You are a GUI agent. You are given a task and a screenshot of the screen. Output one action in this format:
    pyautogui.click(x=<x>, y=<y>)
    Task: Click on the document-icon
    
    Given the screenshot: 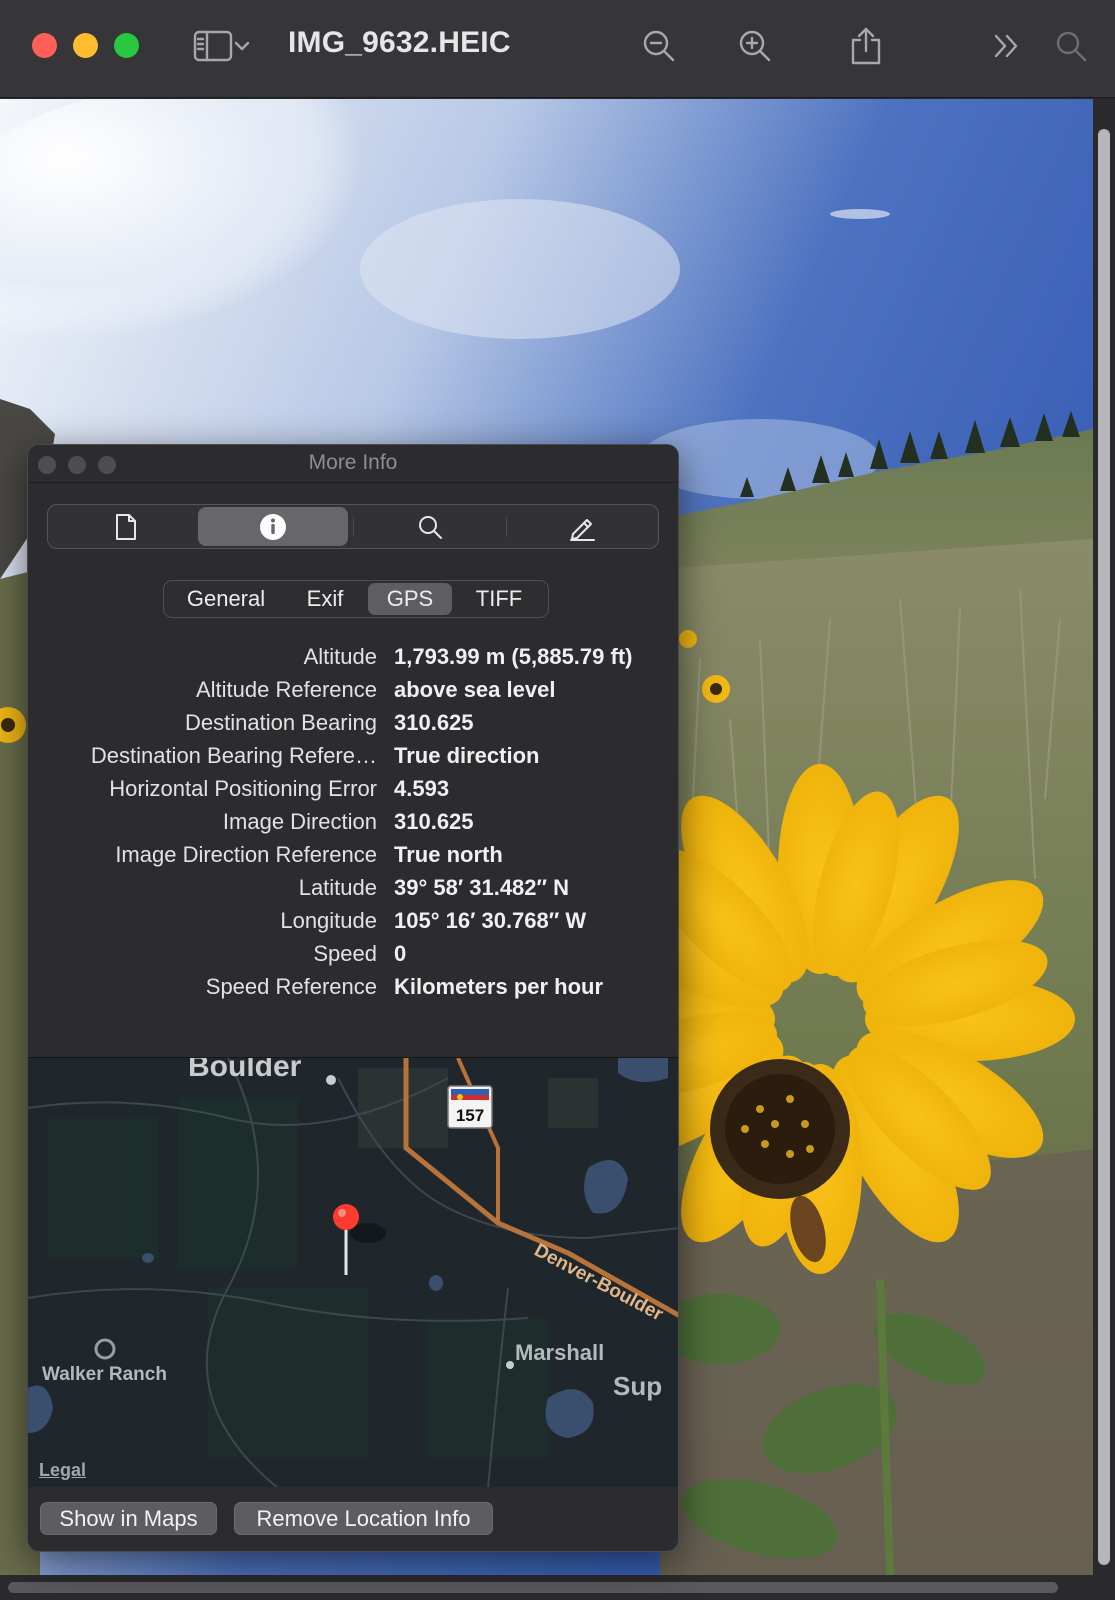 What is the action you would take?
    pyautogui.click(x=126, y=526)
    